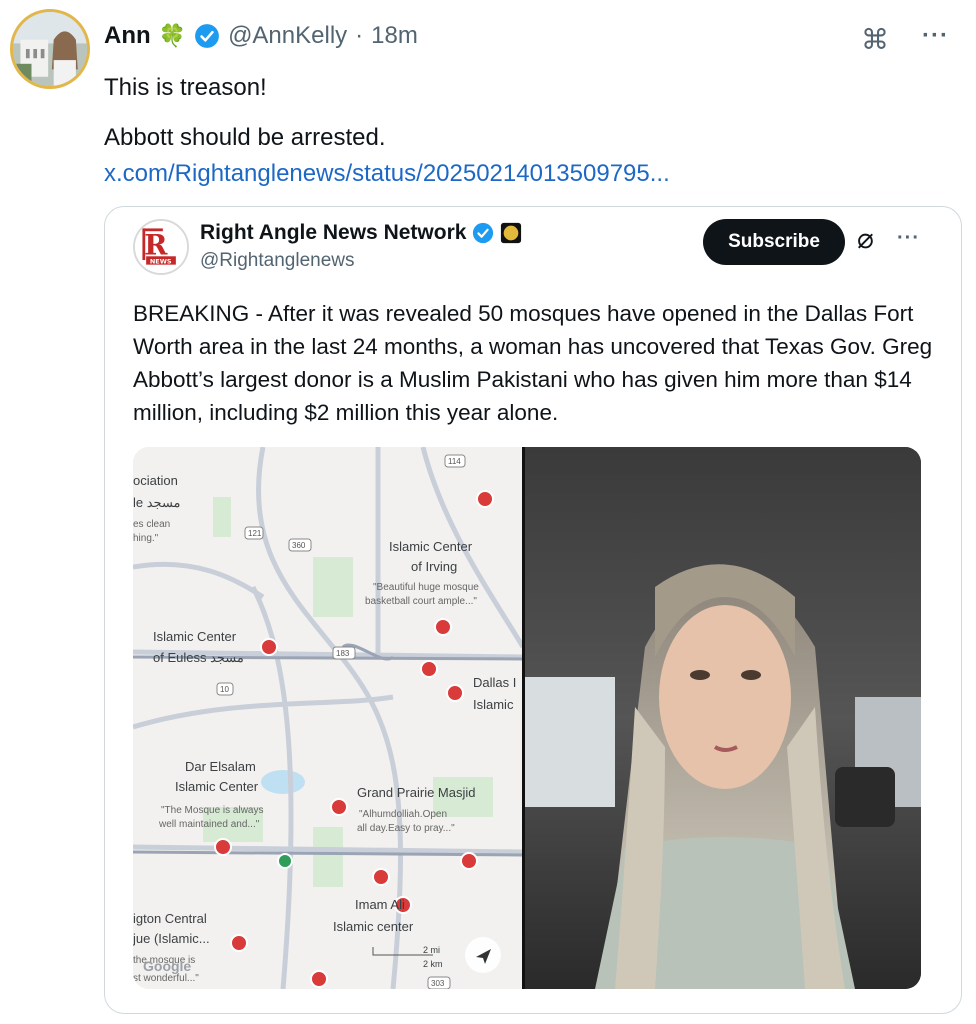 The width and height of the screenshot is (976, 1024). Describe the element at coordinates (167, 966) in the screenshot. I see `google-logo: Google` at that location.